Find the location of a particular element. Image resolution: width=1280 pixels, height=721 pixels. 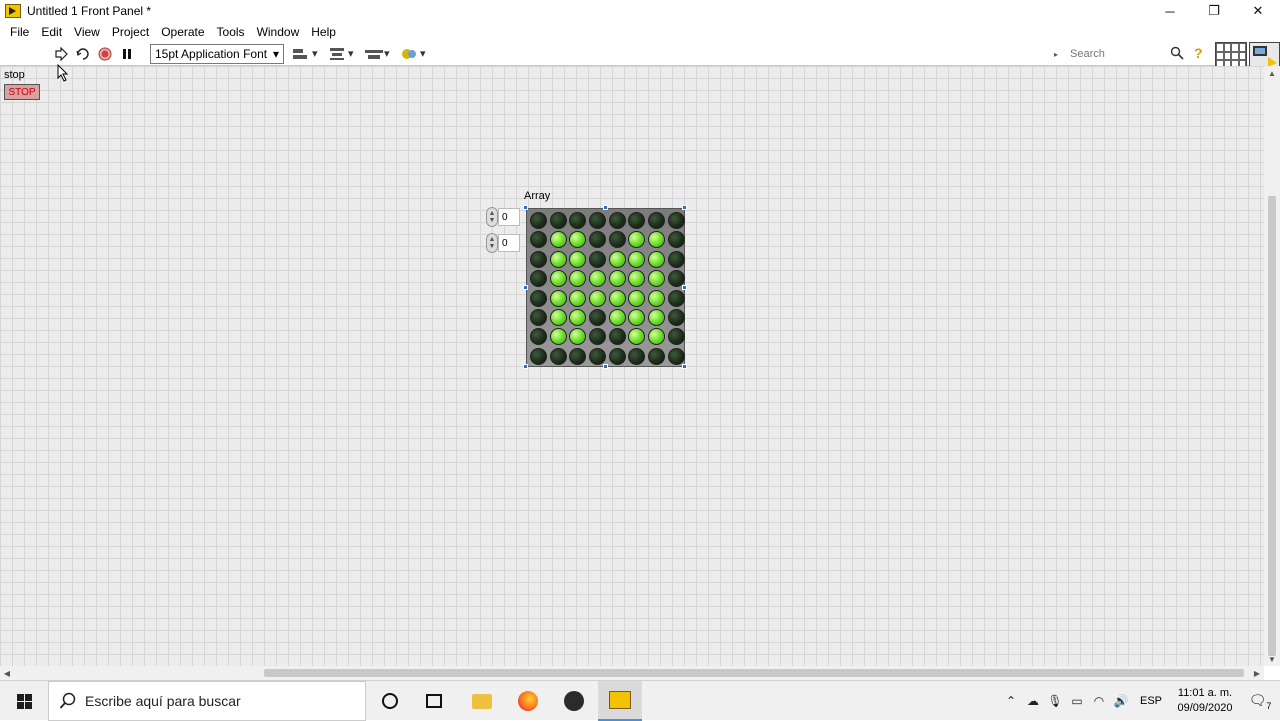

distribute-objects-dropdown: ▾ is located at coordinates (342, 54).